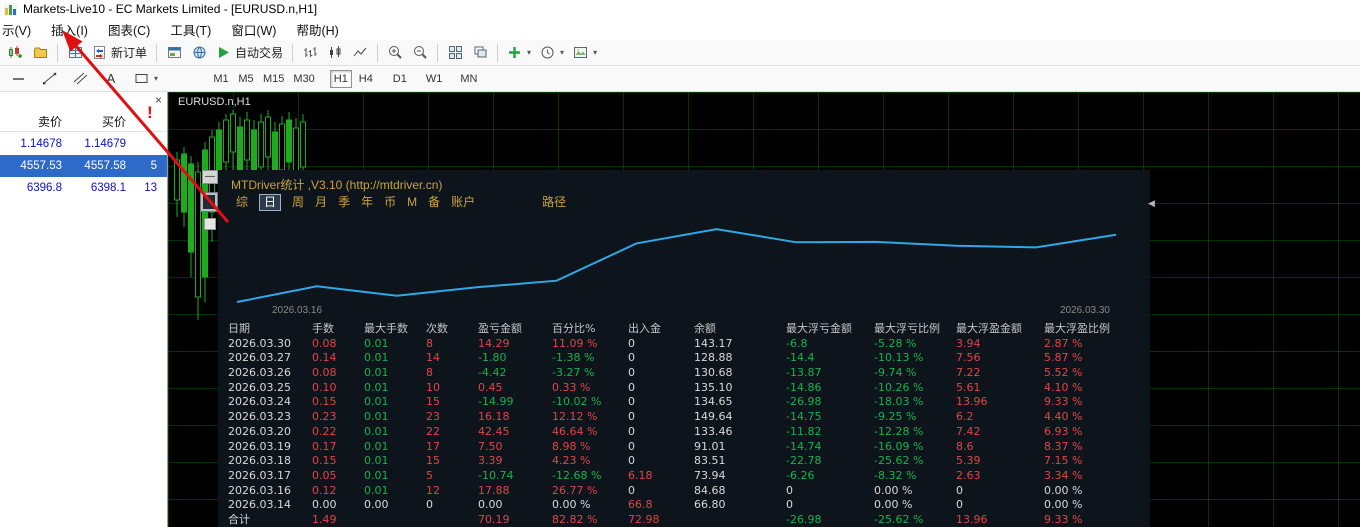  What do you see at coordinates (899, 431) in the screenshot?
I see `stats-cell: -12.28 %` at bounding box center [899, 431].